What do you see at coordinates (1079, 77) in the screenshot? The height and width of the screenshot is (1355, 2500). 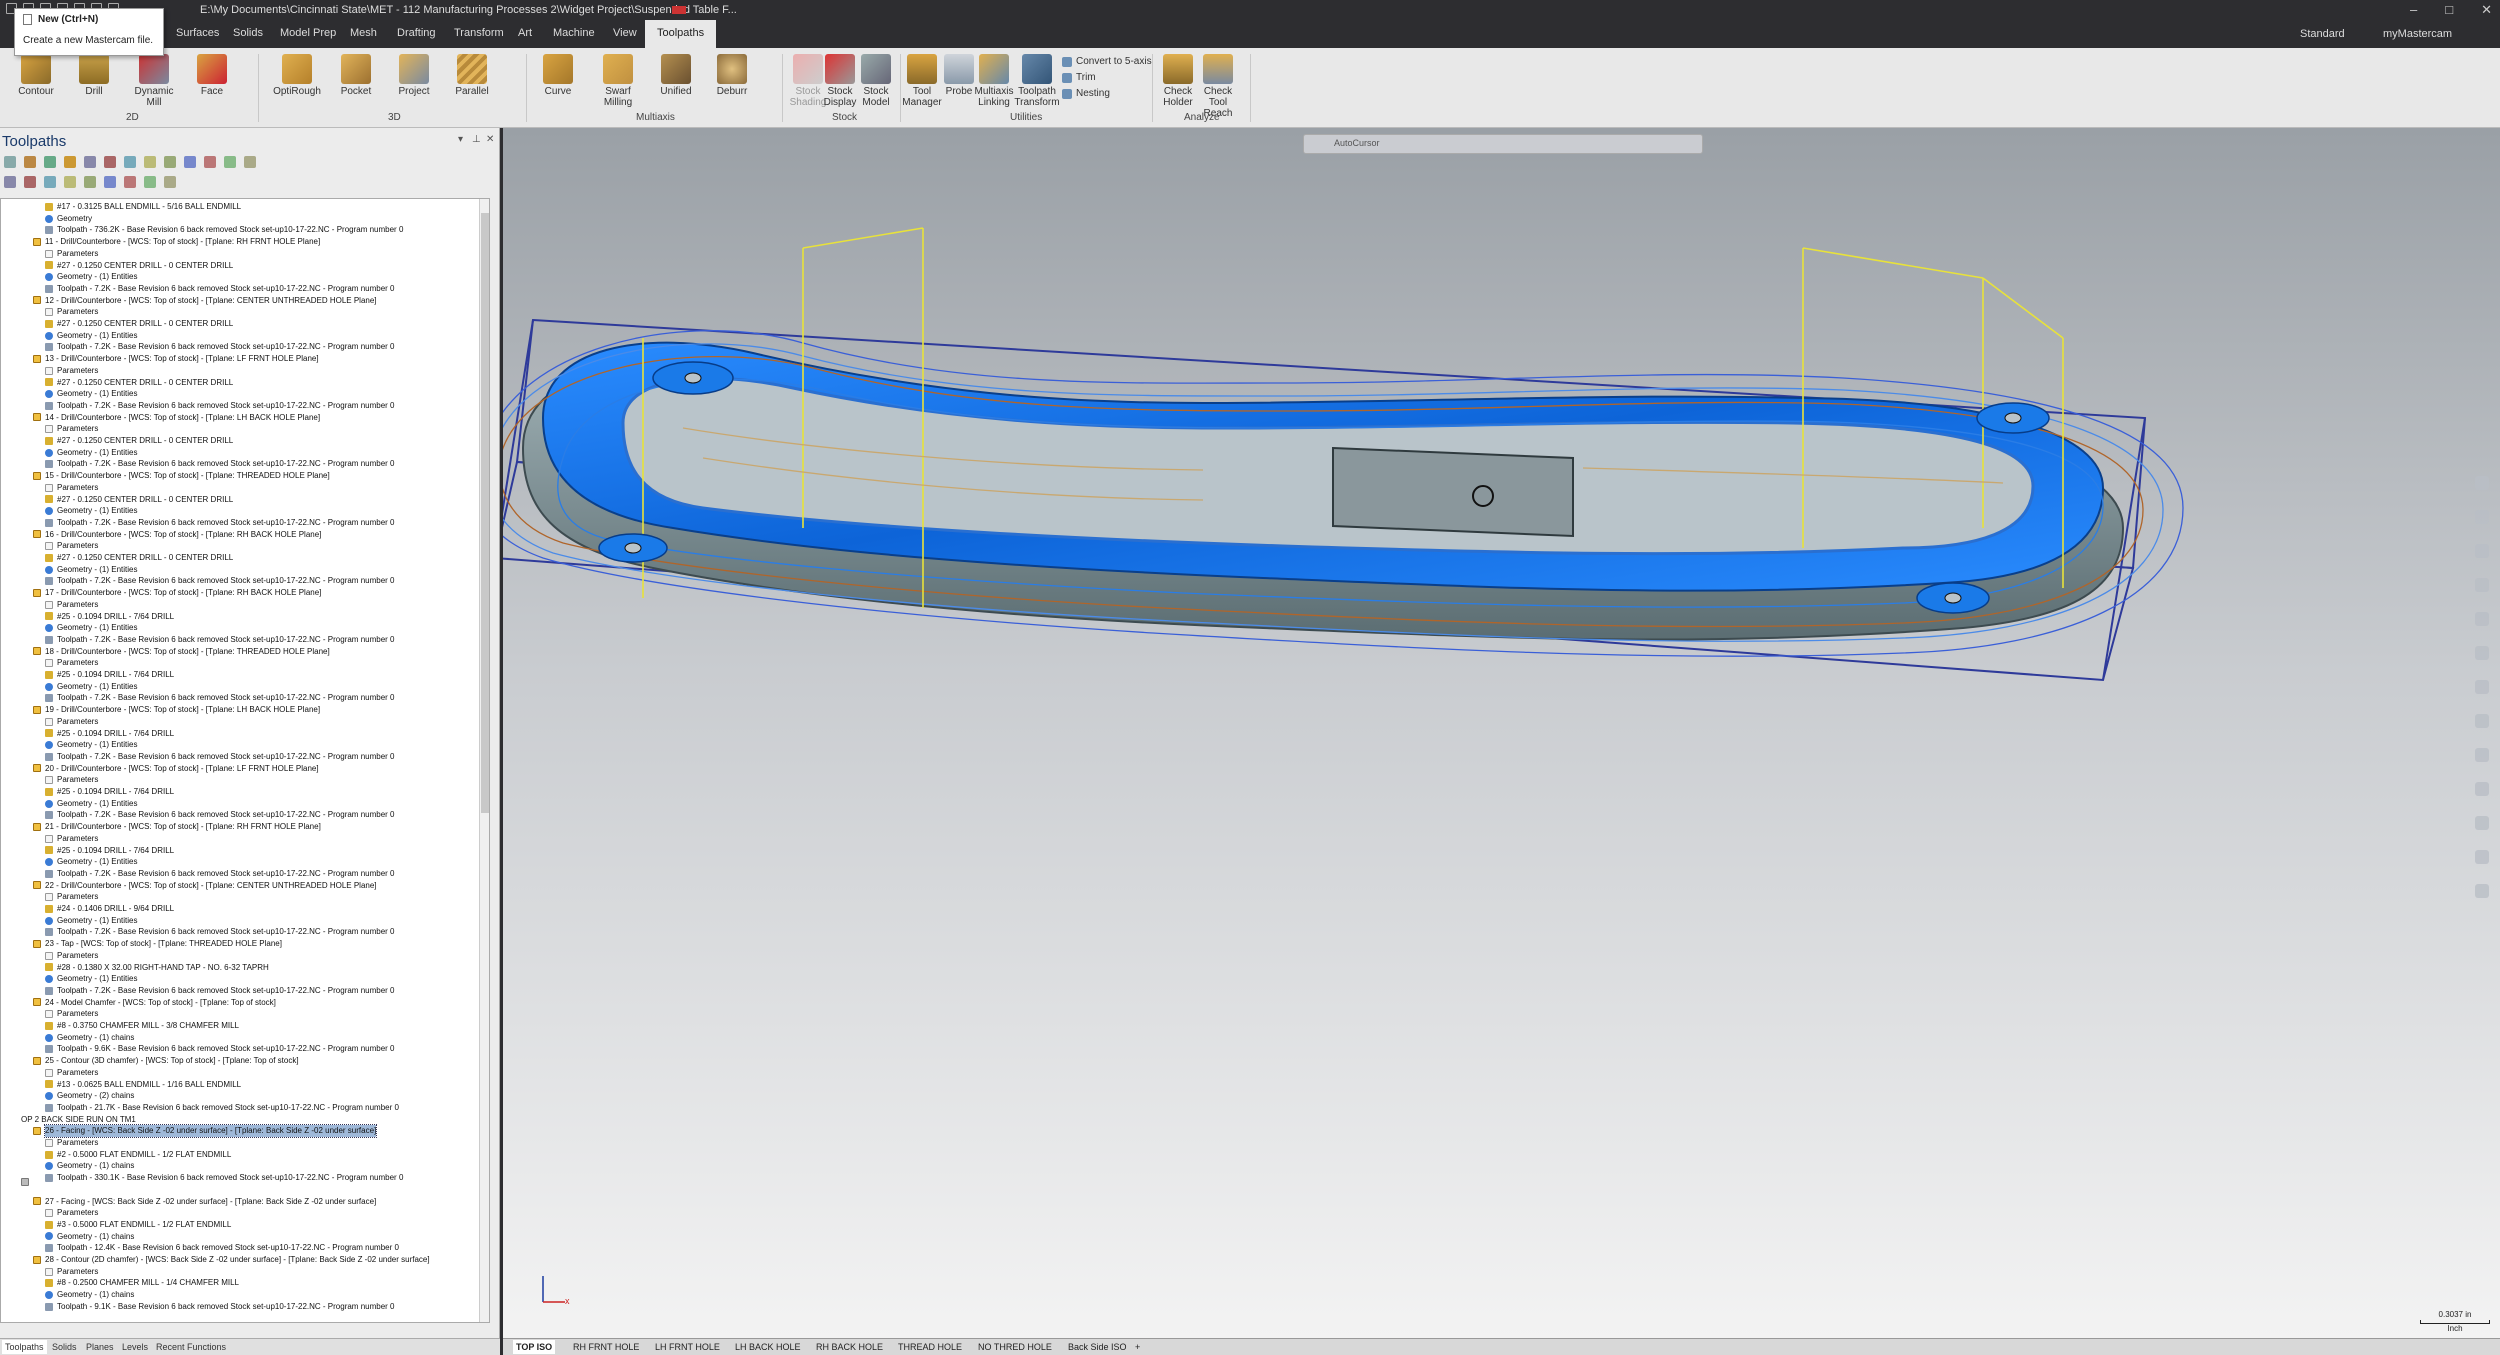 I see `trim-button: Trim` at bounding box center [1079, 77].